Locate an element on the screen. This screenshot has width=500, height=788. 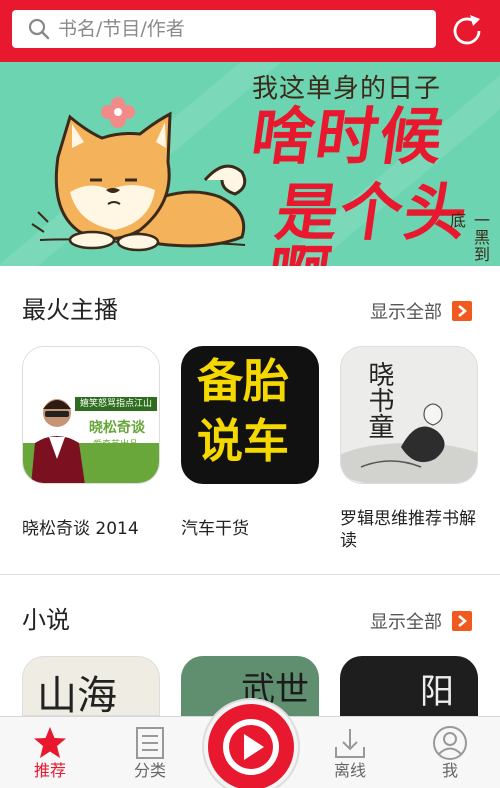
show-all-hot-hosts: 显示全部 is located at coordinates (421, 311).